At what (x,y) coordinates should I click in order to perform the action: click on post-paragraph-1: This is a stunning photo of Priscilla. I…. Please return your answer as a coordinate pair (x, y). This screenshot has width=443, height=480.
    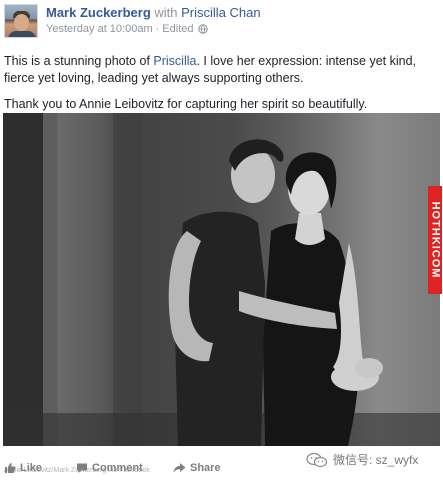
    Looking at the image, I should click on (210, 69).